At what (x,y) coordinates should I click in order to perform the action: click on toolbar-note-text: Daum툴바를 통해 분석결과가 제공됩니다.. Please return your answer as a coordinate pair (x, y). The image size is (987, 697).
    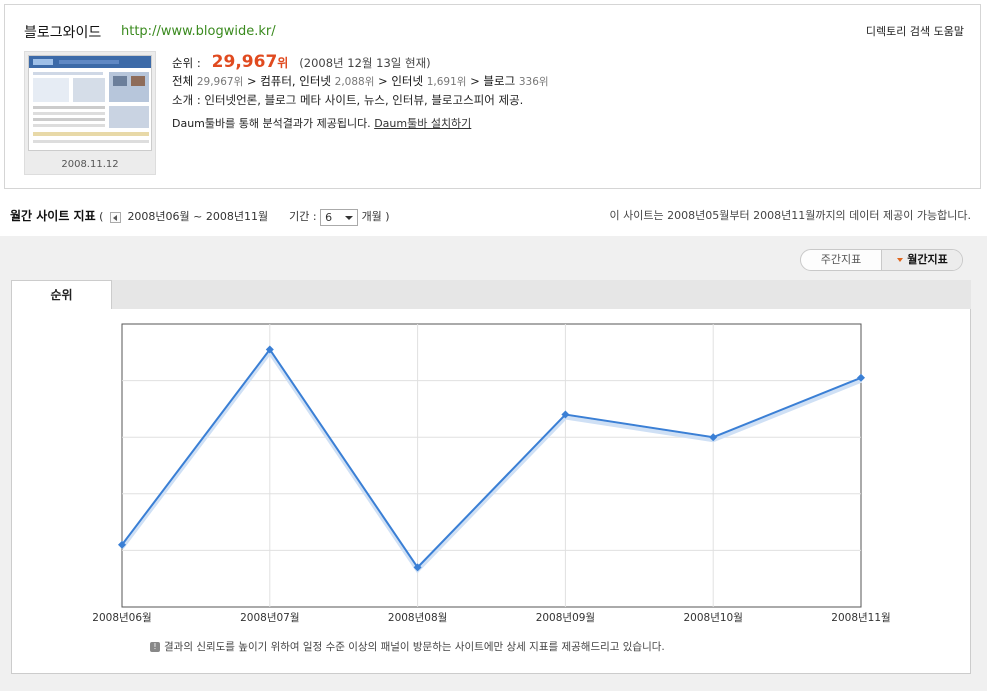
    Looking at the image, I should click on (271, 123).